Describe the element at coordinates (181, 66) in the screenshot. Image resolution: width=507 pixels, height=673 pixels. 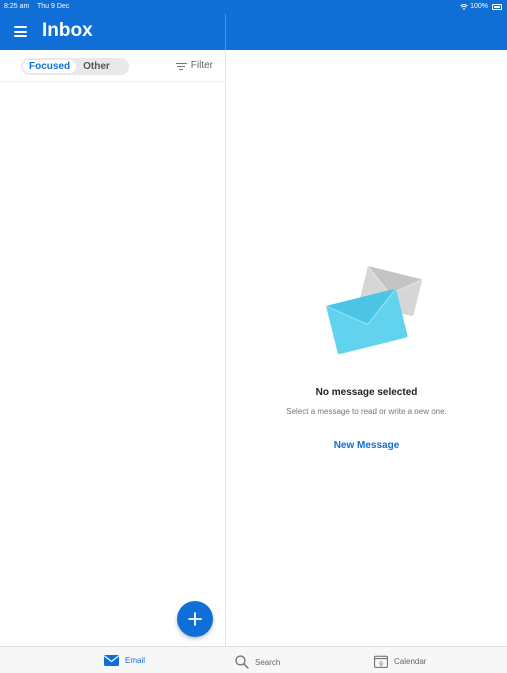
I see `filter-icon` at that location.